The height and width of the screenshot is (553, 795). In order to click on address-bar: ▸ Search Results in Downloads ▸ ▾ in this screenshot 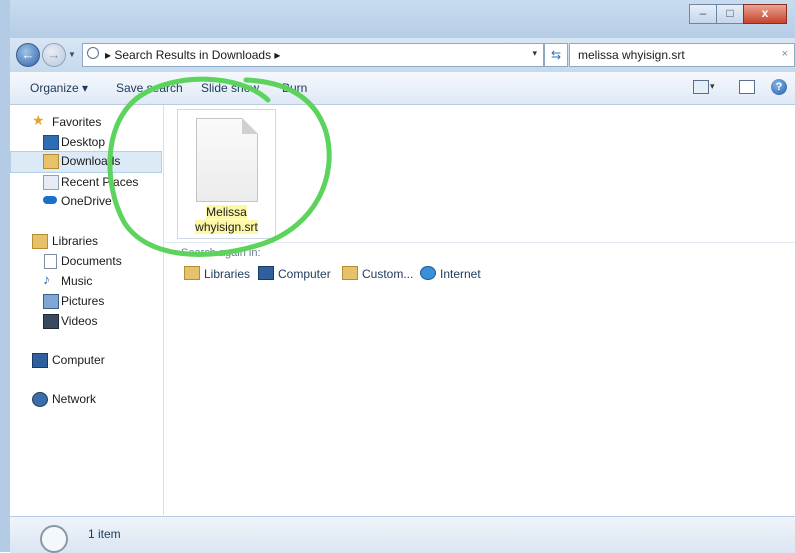, I will do `click(313, 55)`.